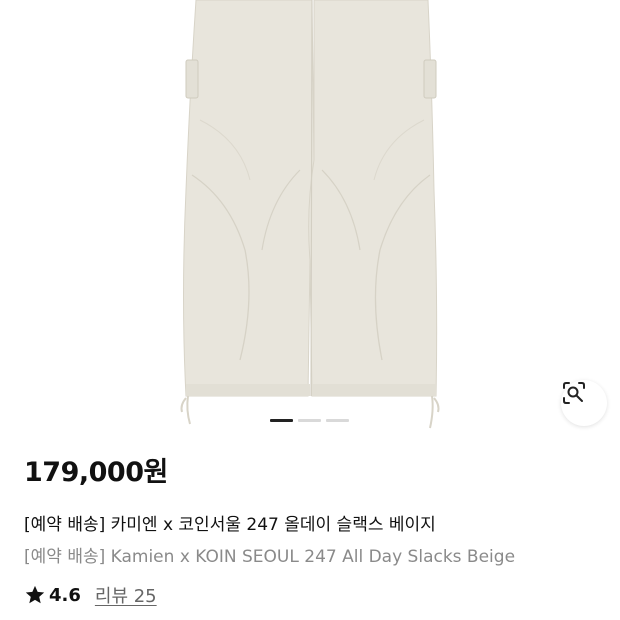 This screenshot has height=620, width=620. What do you see at coordinates (35, 594) in the screenshot?
I see `star-icon` at bounding box center [35, 594].